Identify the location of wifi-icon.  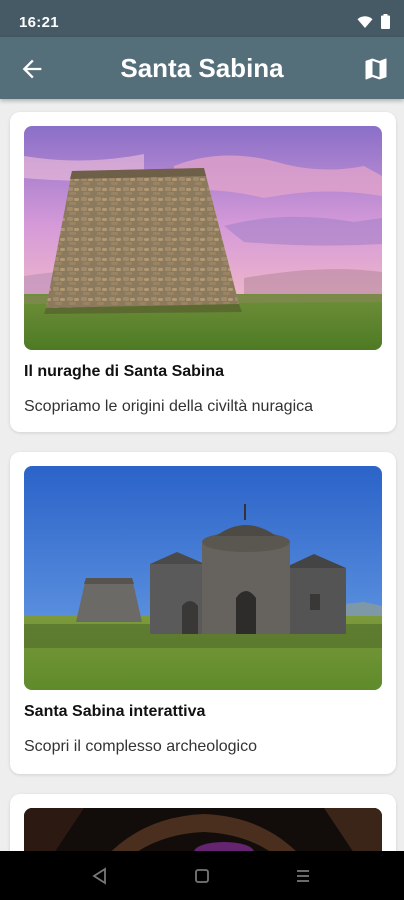
(365, 24).